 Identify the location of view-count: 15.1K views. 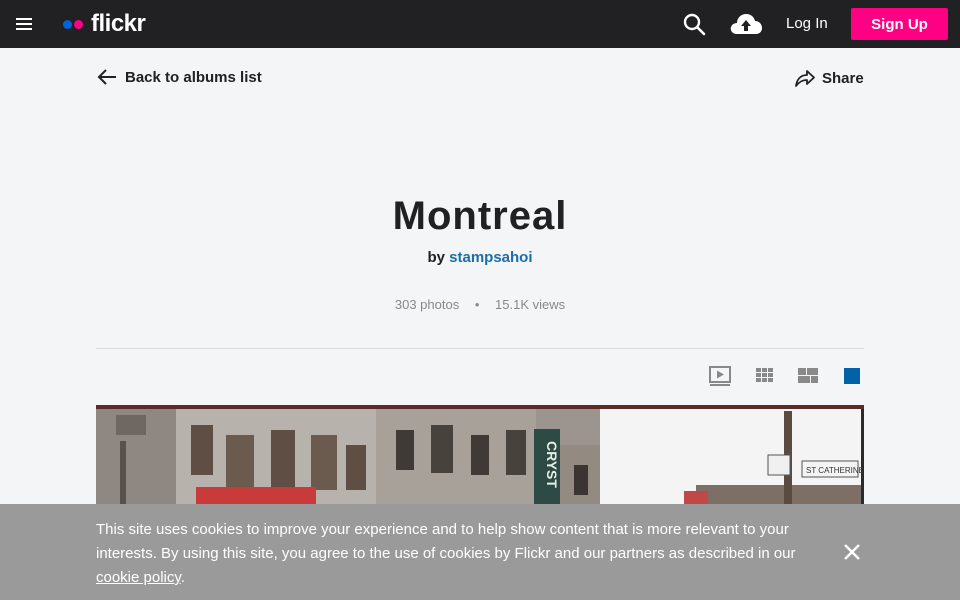
(530, 304).